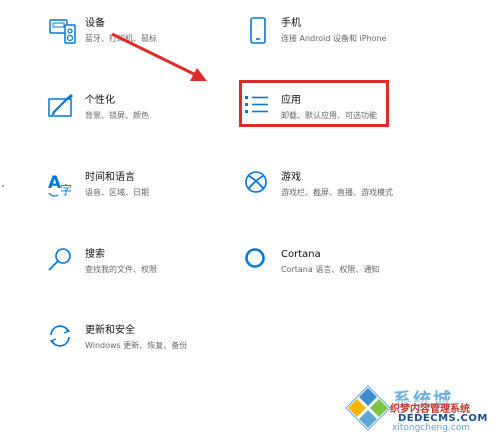 The height and width of the screenshot is (433, 500). Describe the element at coordinates (153, 117) in the screenshot. I see `tile-personalization: 个性化 背景、锁屏、颜色` at that location.